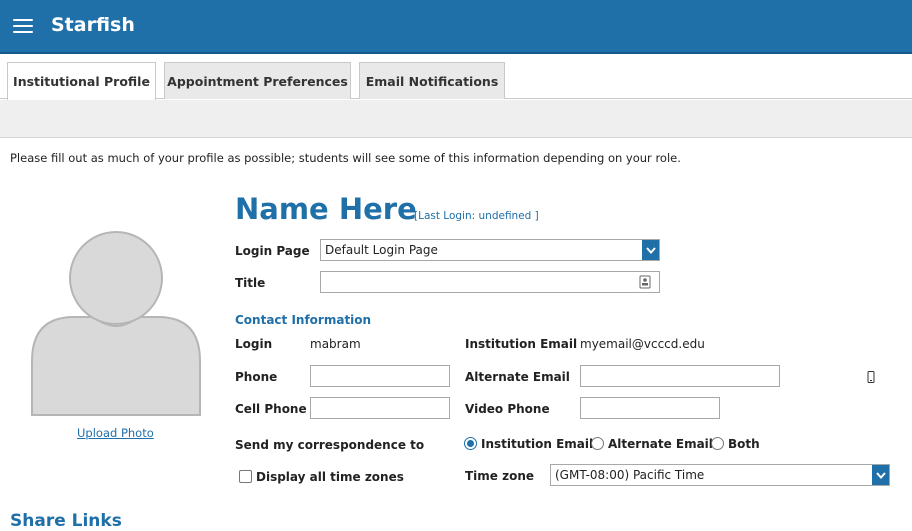 The height and width of the screenshot is (531, 912). What do you see at coordinates (642, 344) in the screenshot?
I see `institution-email-value: myemail@vcccd.edu` at bounding box center [642, 344].